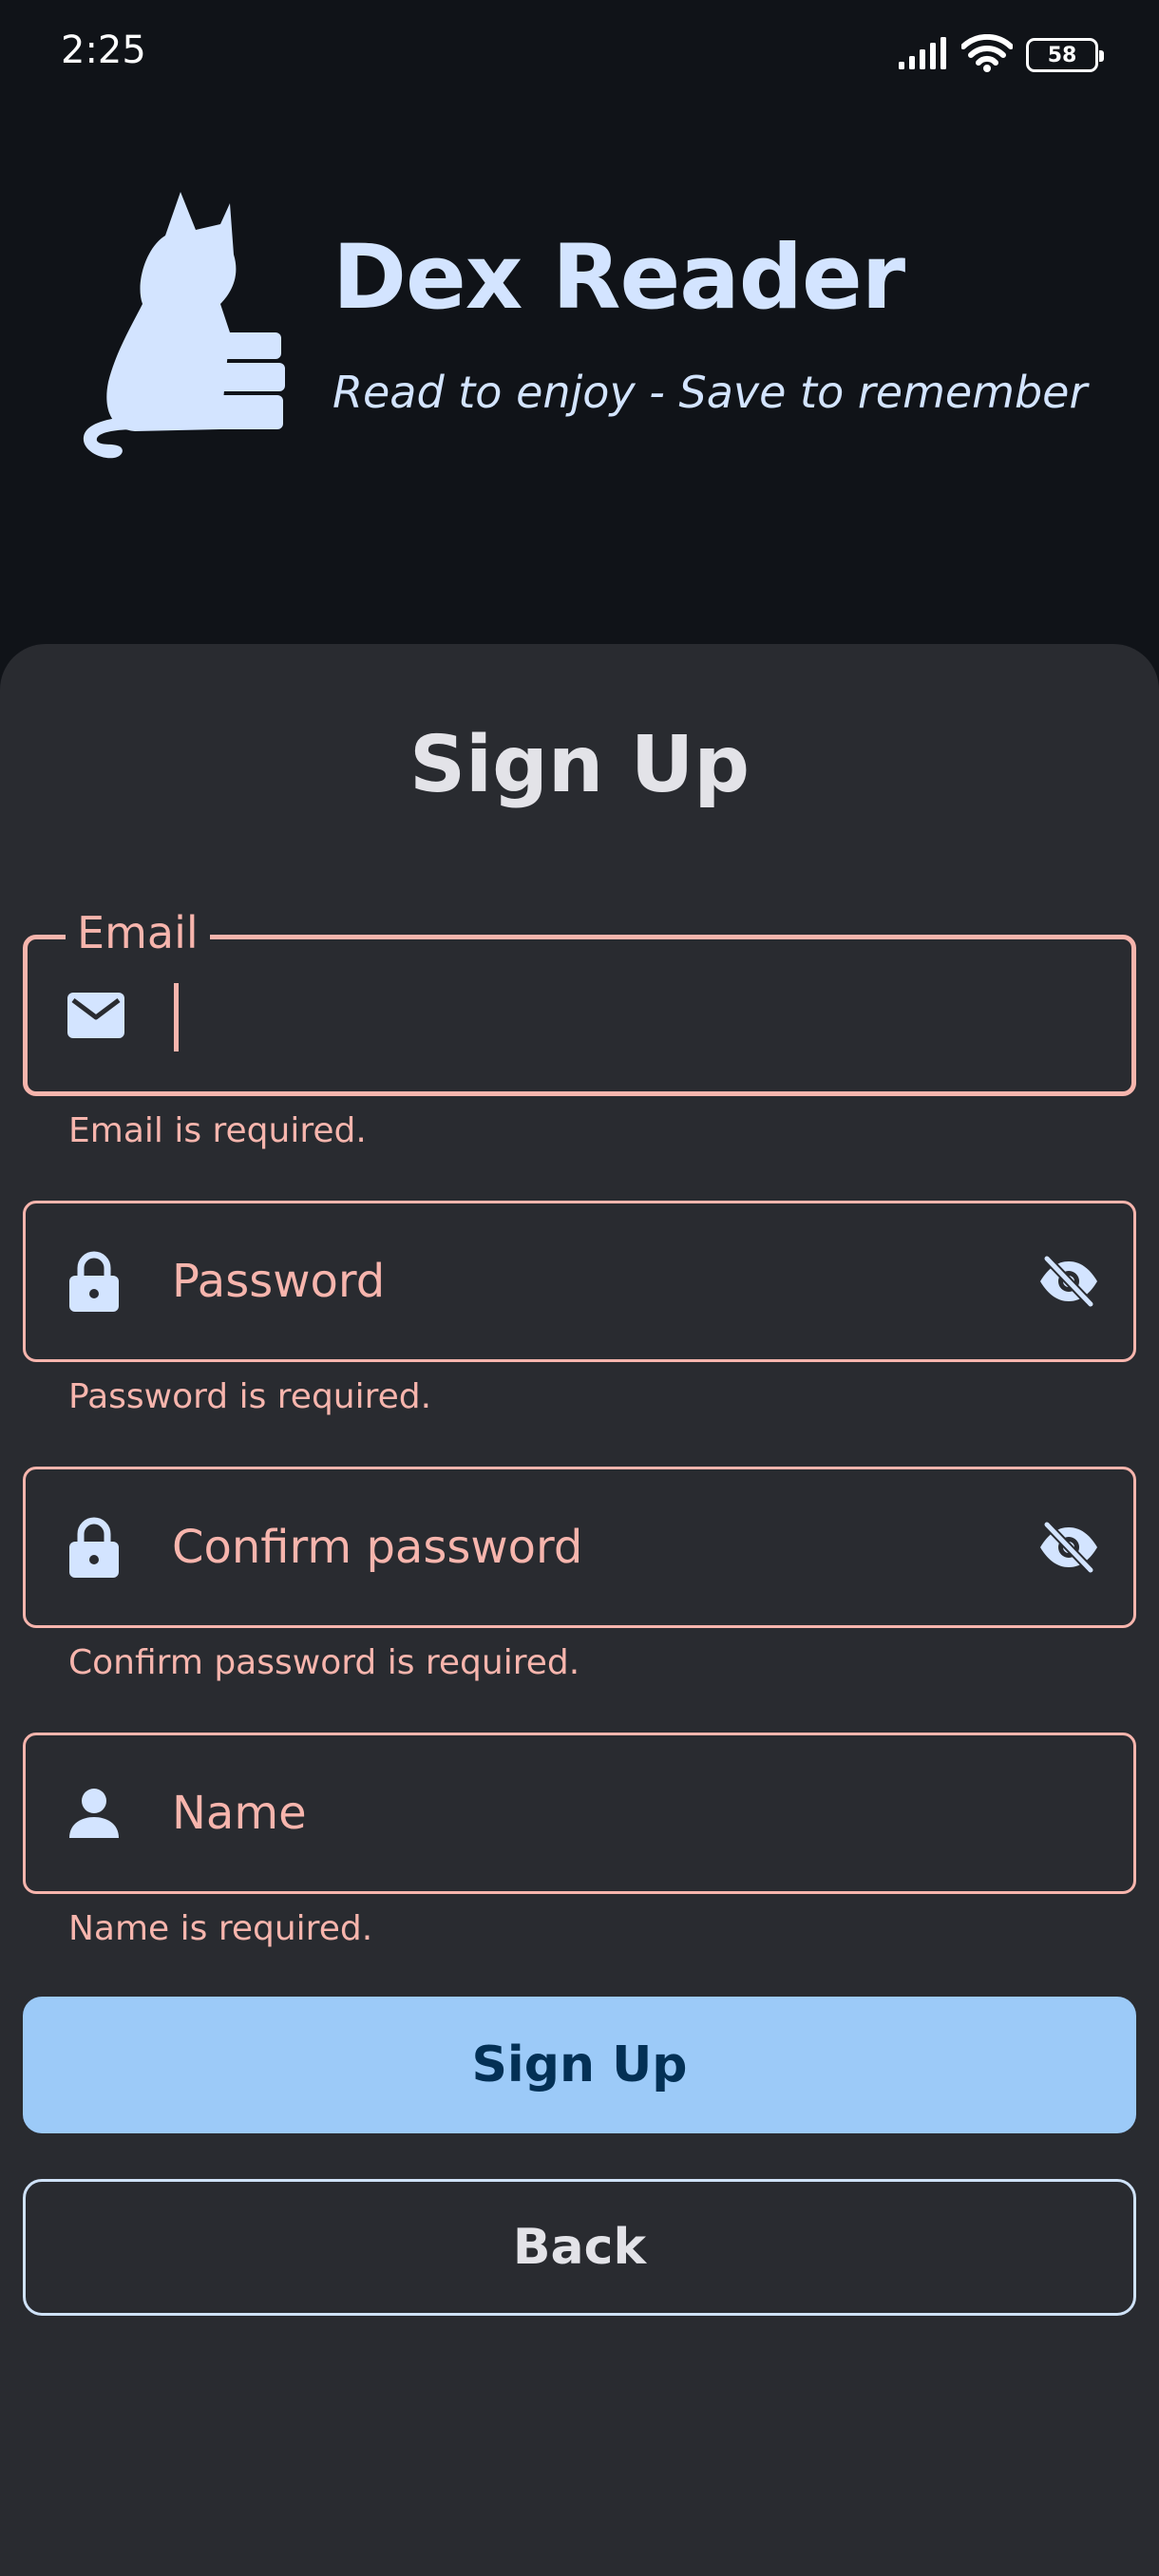  What do you see at coordinates (579, 2247) in the screenshot?
I see `back-button: Back` at bounding box center [579, 2247].